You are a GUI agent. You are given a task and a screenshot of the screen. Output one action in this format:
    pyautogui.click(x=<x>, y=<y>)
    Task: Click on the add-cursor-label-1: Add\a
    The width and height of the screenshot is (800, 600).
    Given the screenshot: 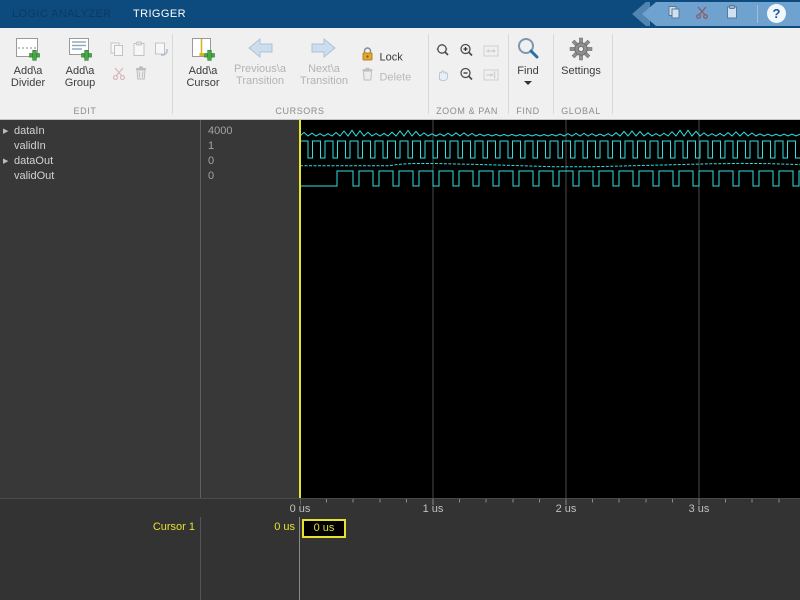 What is the action you would take?
    pyautogui.click(x=203, y=71)
    